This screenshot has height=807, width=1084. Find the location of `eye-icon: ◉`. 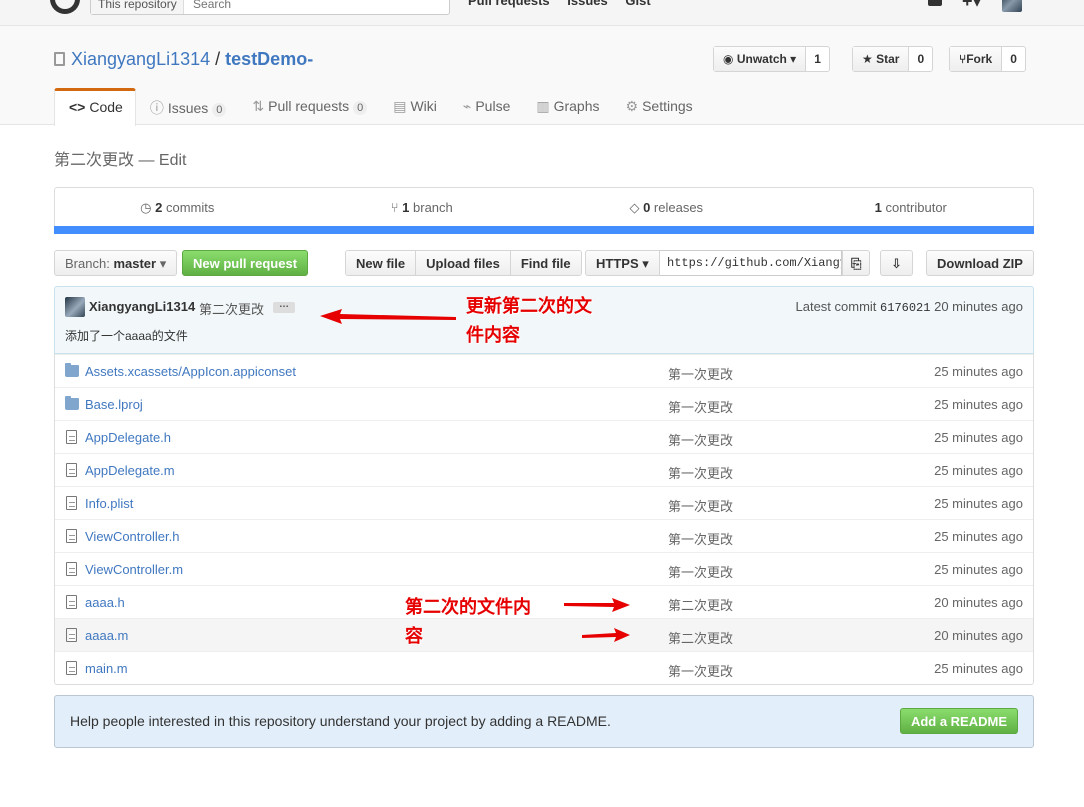

eye-icon: ◉ is located at coordinates (728, 59).